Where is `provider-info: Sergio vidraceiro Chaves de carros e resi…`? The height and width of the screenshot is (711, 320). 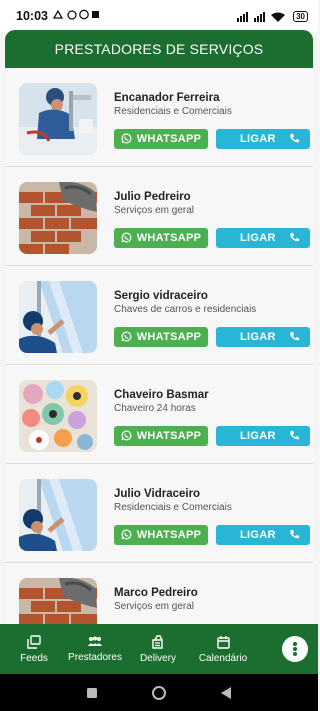 provider-info: Sergio vidraceiro Chaves de carros e resi… is located at coordinates (212, 315).